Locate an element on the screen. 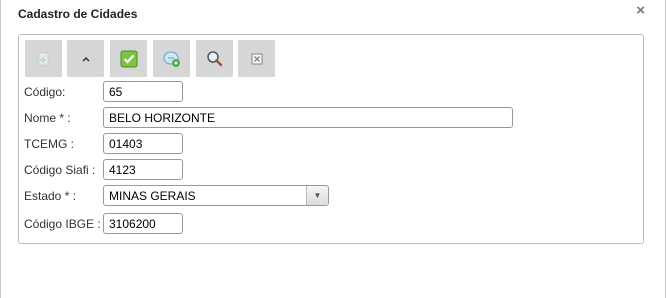  dropdown-arrow-icon: ▼ is located at coordinates (317, 195).